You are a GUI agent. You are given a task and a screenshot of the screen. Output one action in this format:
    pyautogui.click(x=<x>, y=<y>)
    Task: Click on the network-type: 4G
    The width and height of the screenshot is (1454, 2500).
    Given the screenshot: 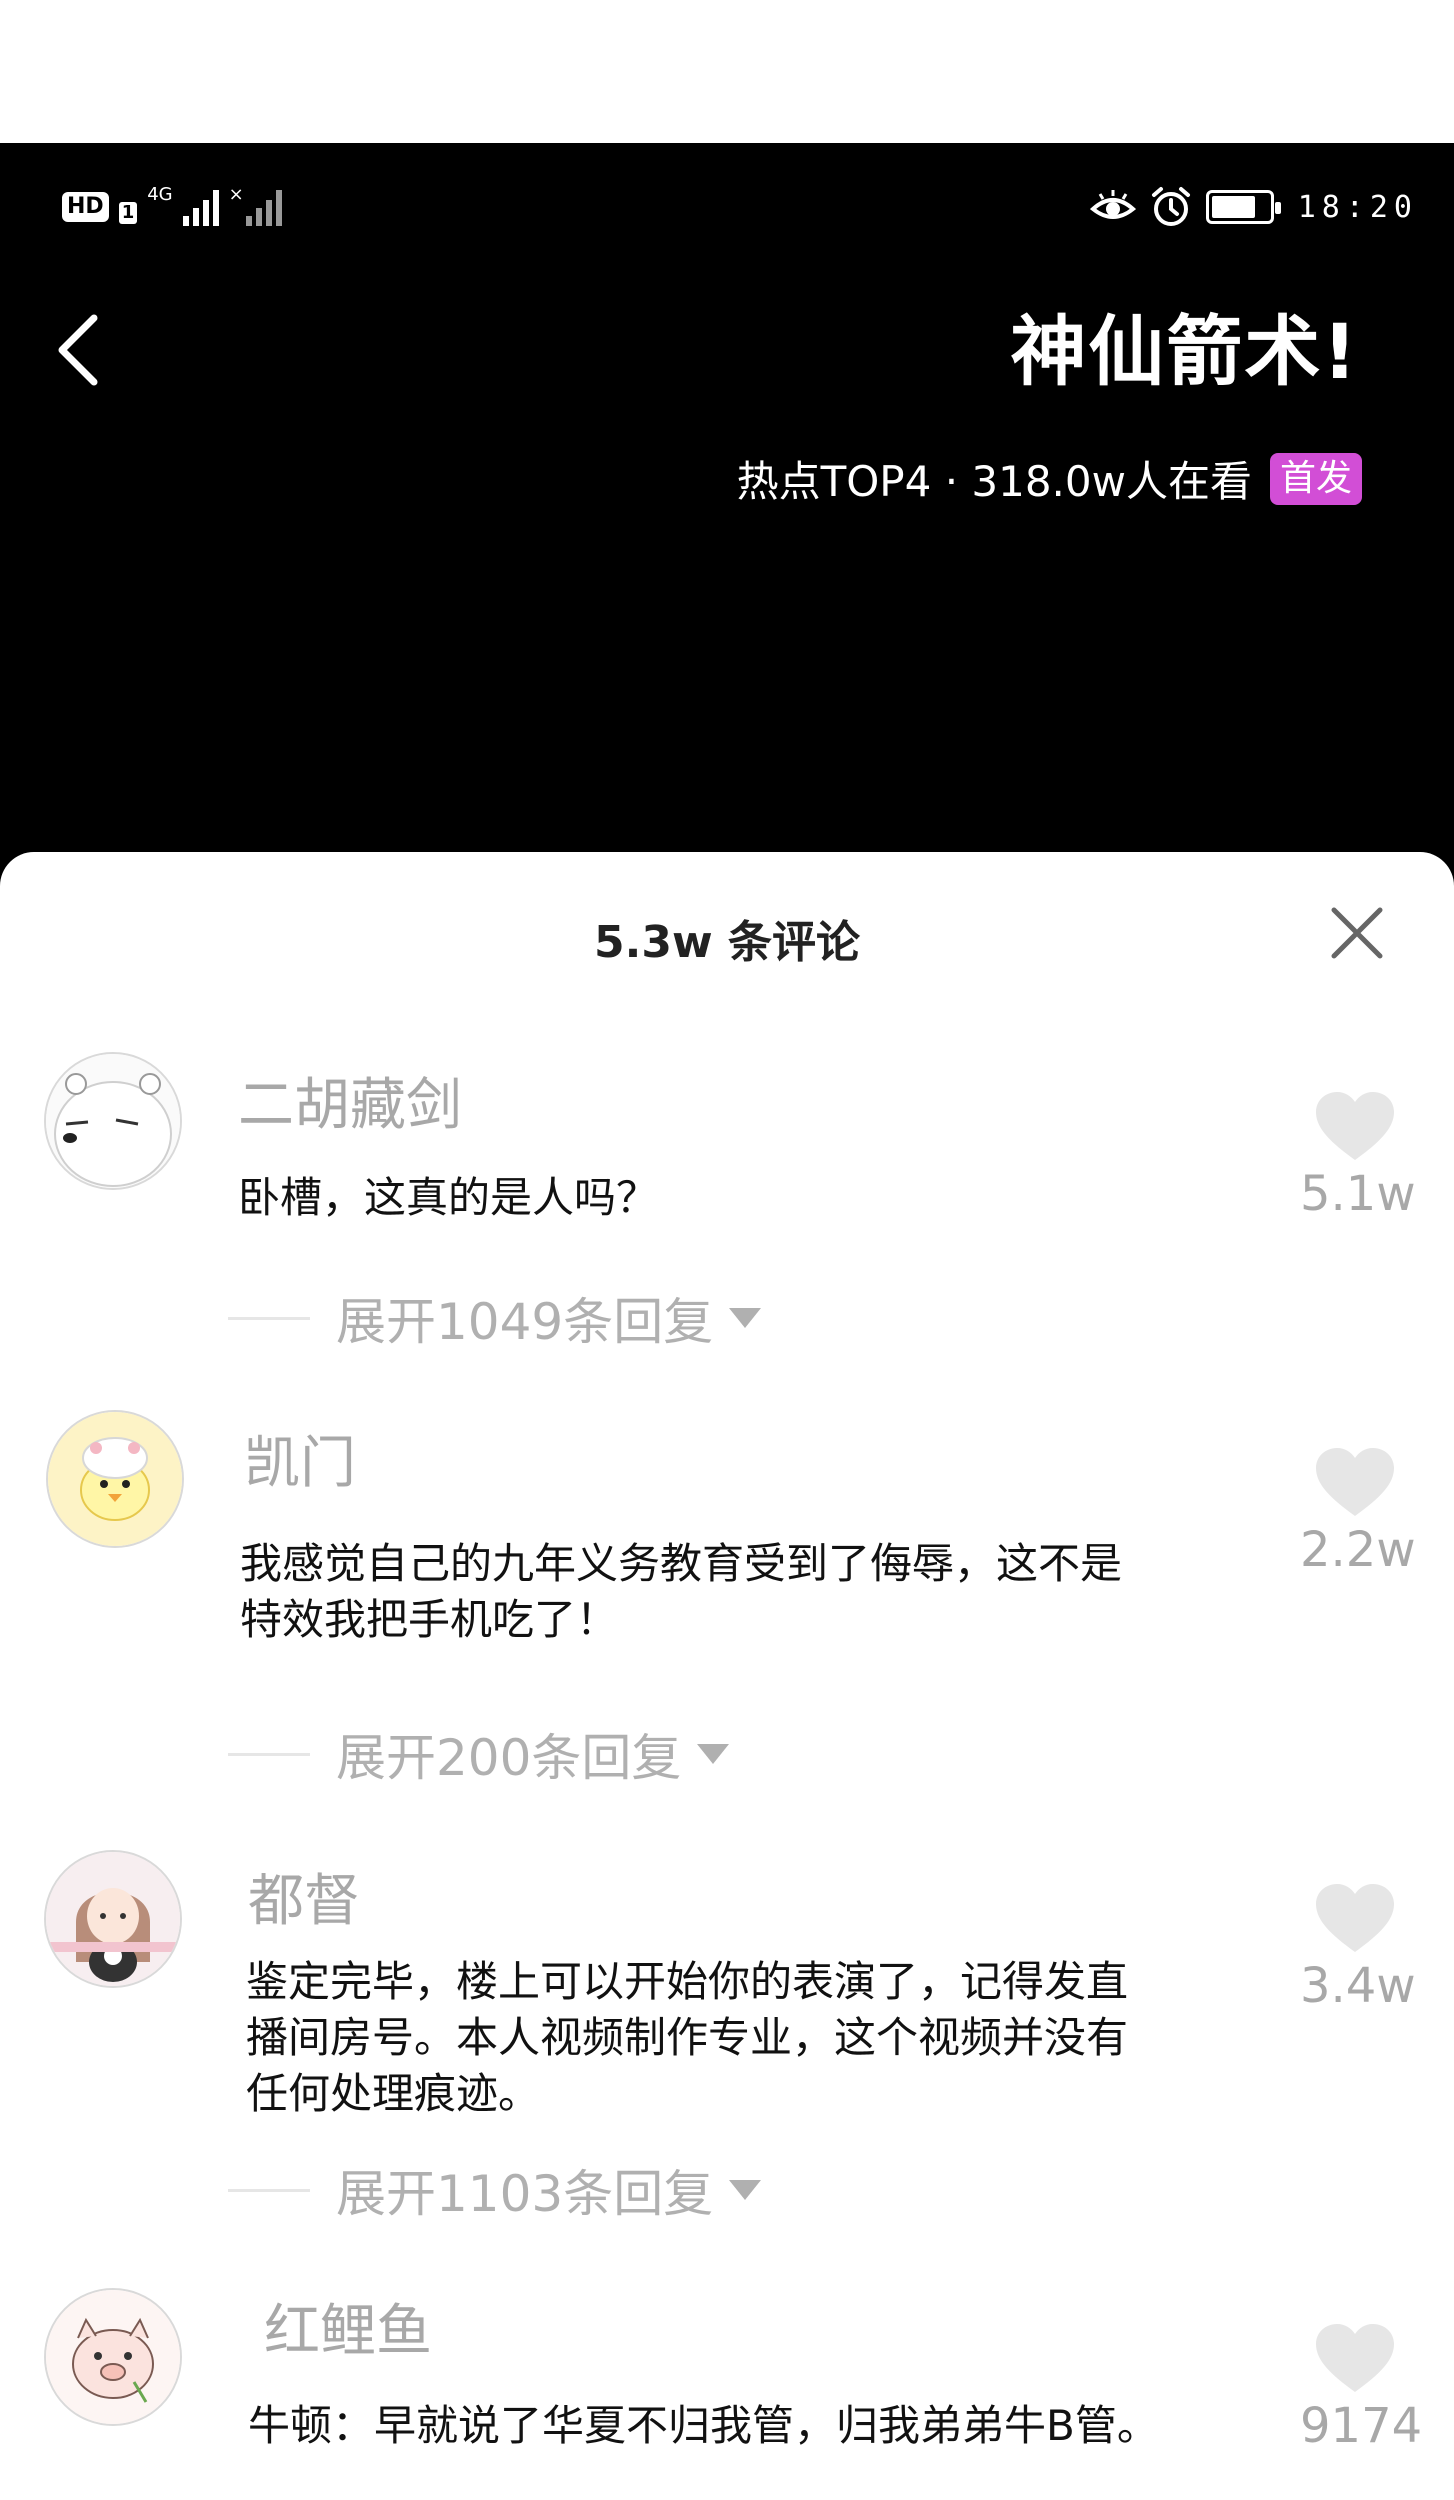 What is the action you would take?
    pyautogui.click(x=160, y=194)
    